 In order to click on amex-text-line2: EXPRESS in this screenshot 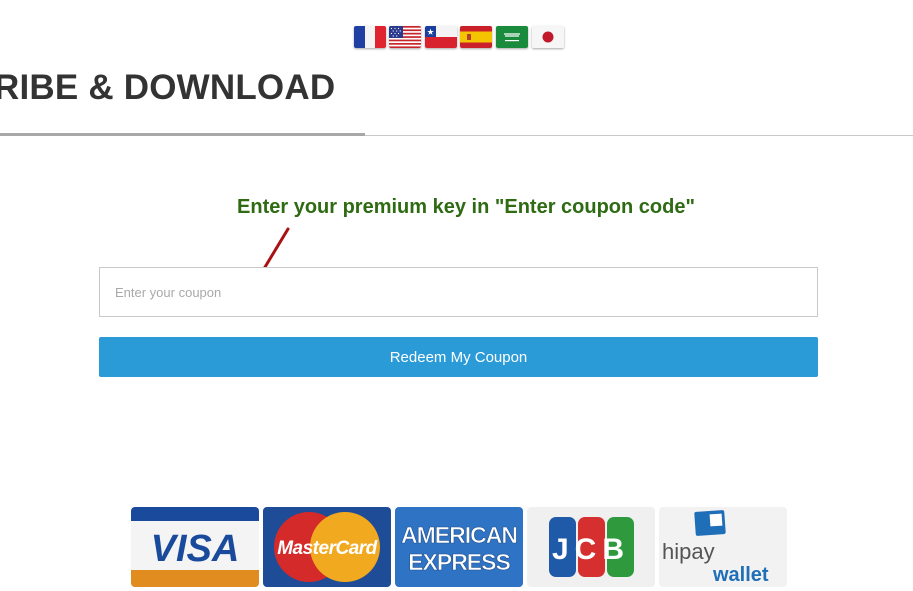, I will do `click(459, 562)`.